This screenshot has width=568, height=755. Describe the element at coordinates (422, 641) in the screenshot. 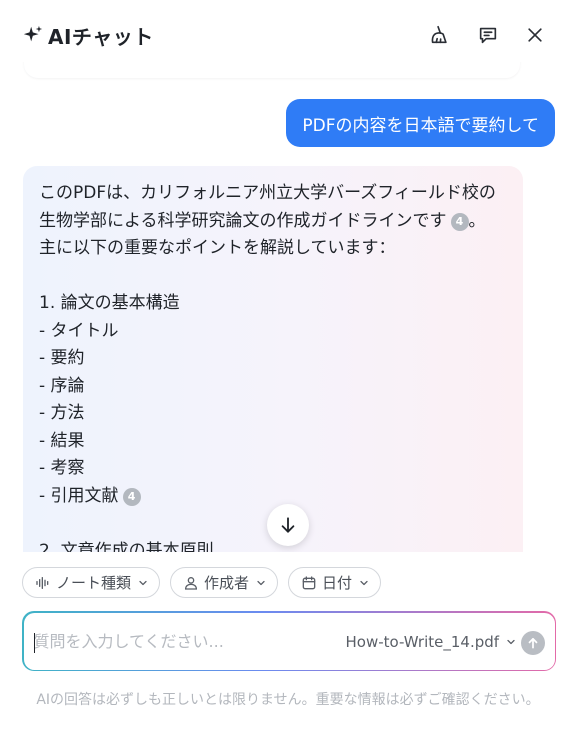

I see `file-selector-label: How-to-Write_14.pdf` at that location.